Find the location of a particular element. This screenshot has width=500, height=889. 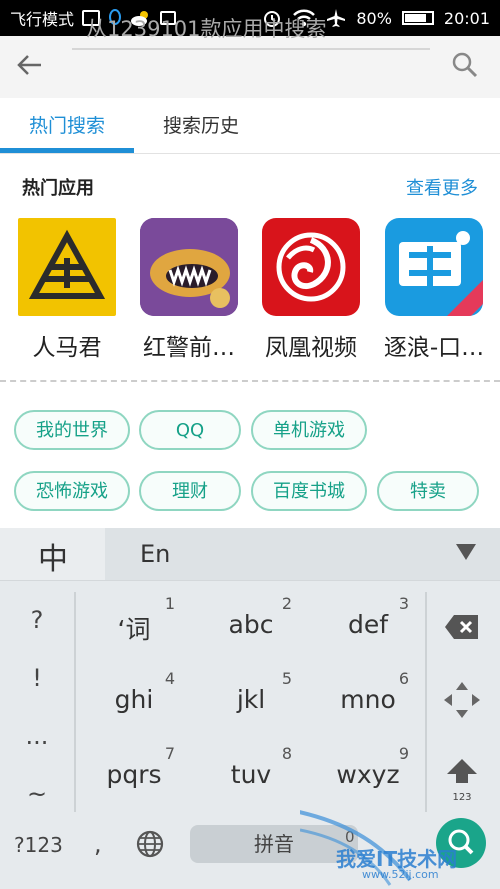

backspace-icon is located at coordinates (462, 627).